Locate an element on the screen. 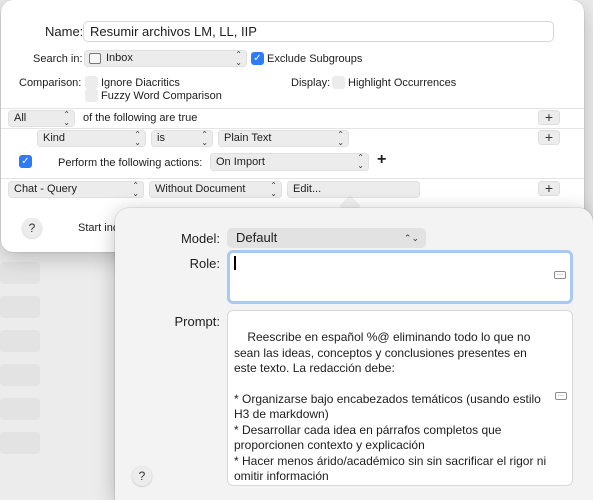 This screenshot has height=500, width=593. model-value: Default is located at coordinates (257, 237).